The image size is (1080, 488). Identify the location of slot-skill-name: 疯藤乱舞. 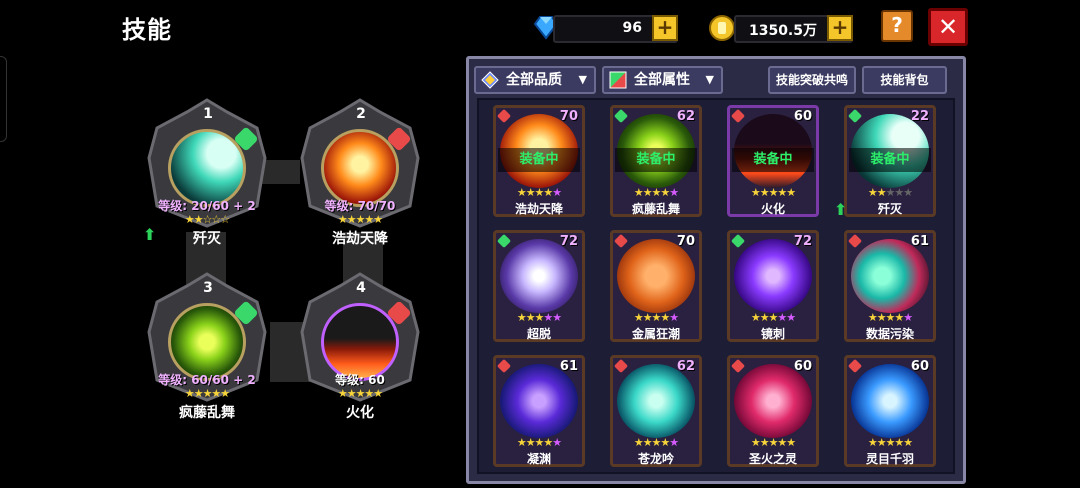
(207, 413).